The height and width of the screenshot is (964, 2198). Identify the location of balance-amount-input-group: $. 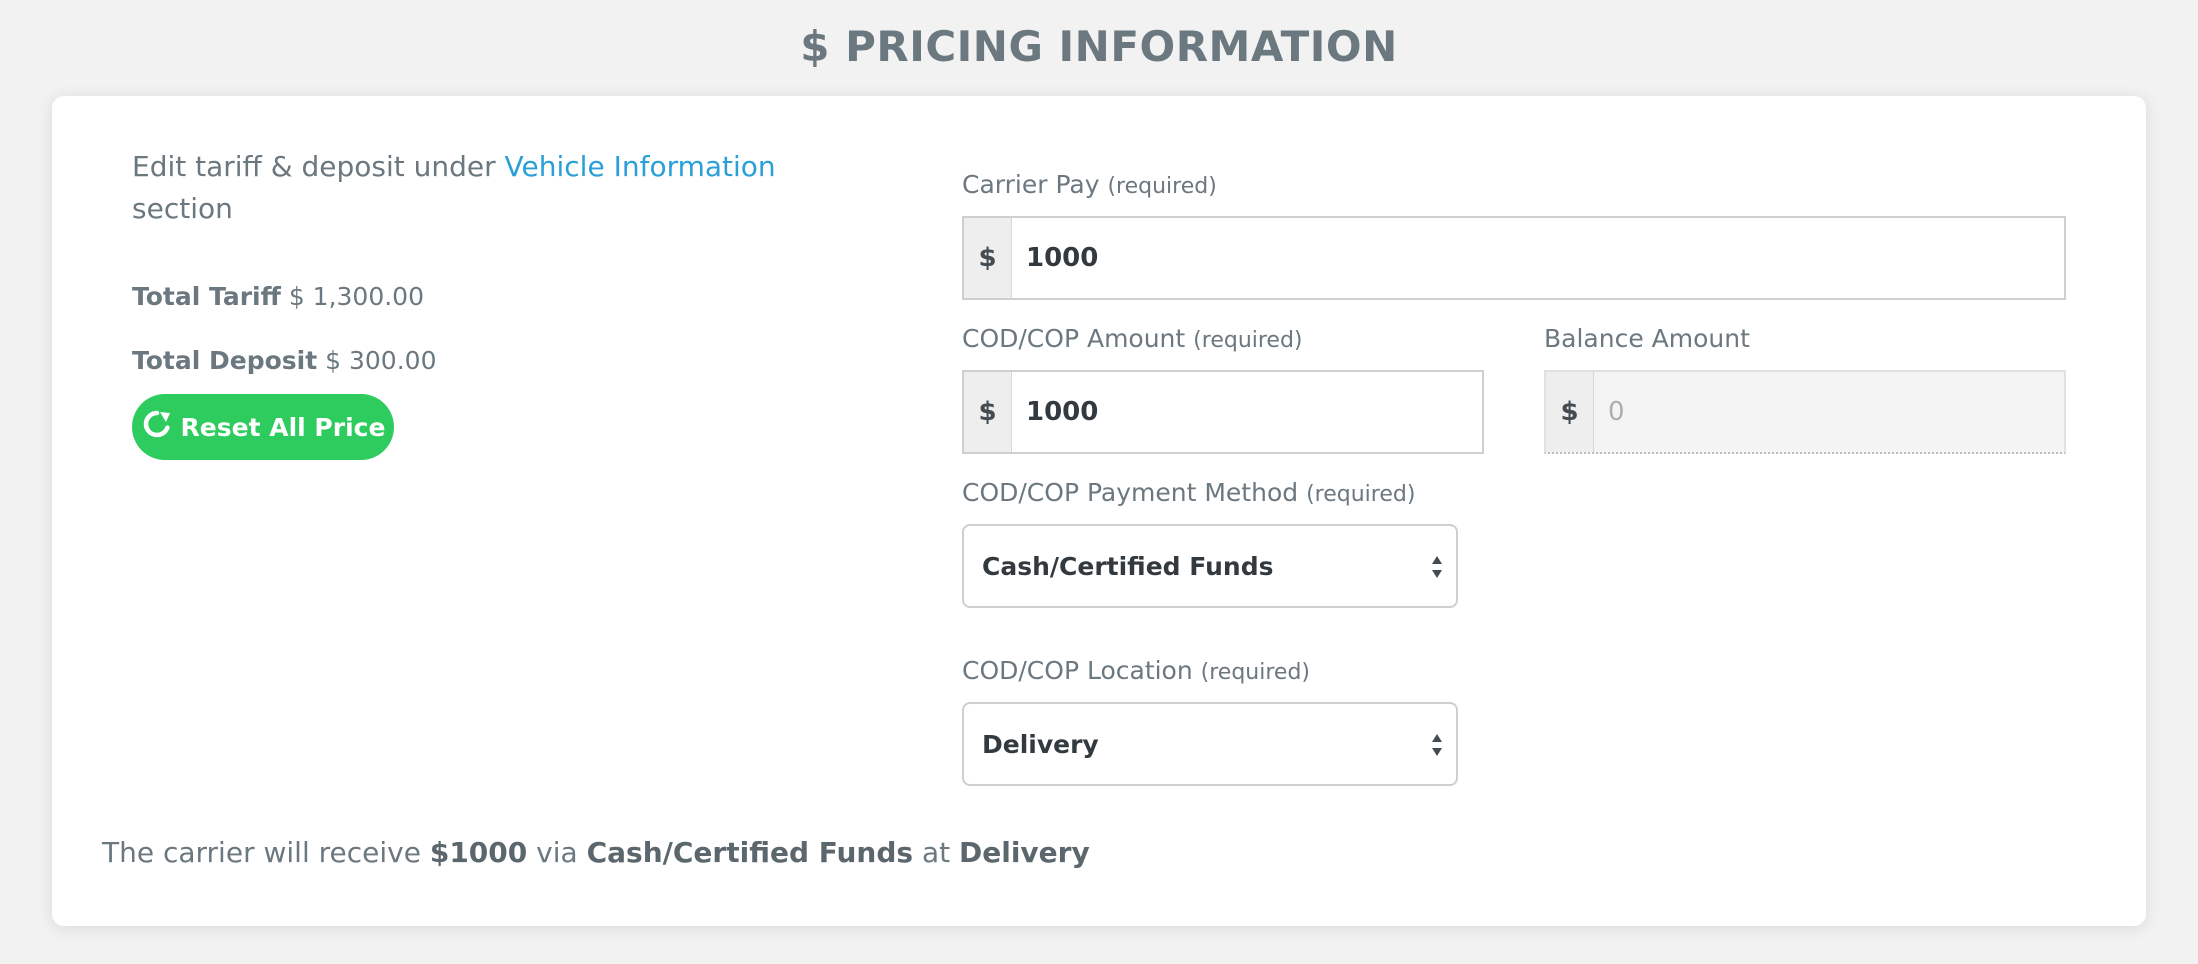
(1805, 412).